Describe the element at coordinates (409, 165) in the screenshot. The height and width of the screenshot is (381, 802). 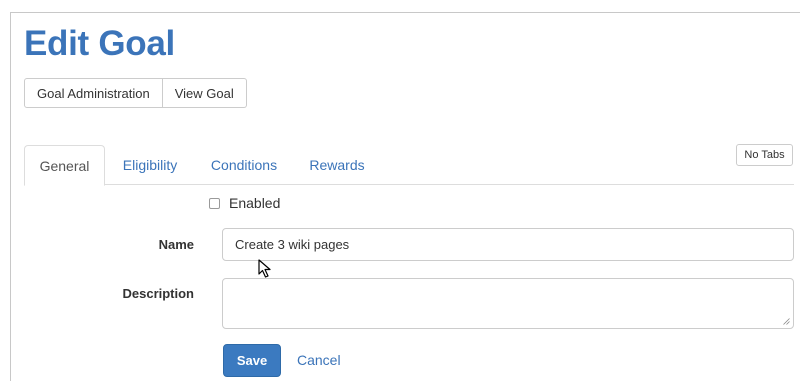
I see `goal-tabs: General Eligibility Conditions Rewards` at that location.